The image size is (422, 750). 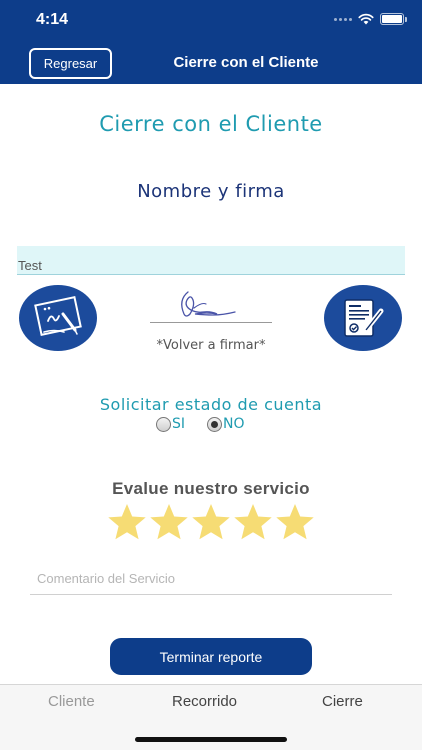 I want to click on app-header: 4:14 Regresar Cierre con el Cliente, so click(x=211, y=42).